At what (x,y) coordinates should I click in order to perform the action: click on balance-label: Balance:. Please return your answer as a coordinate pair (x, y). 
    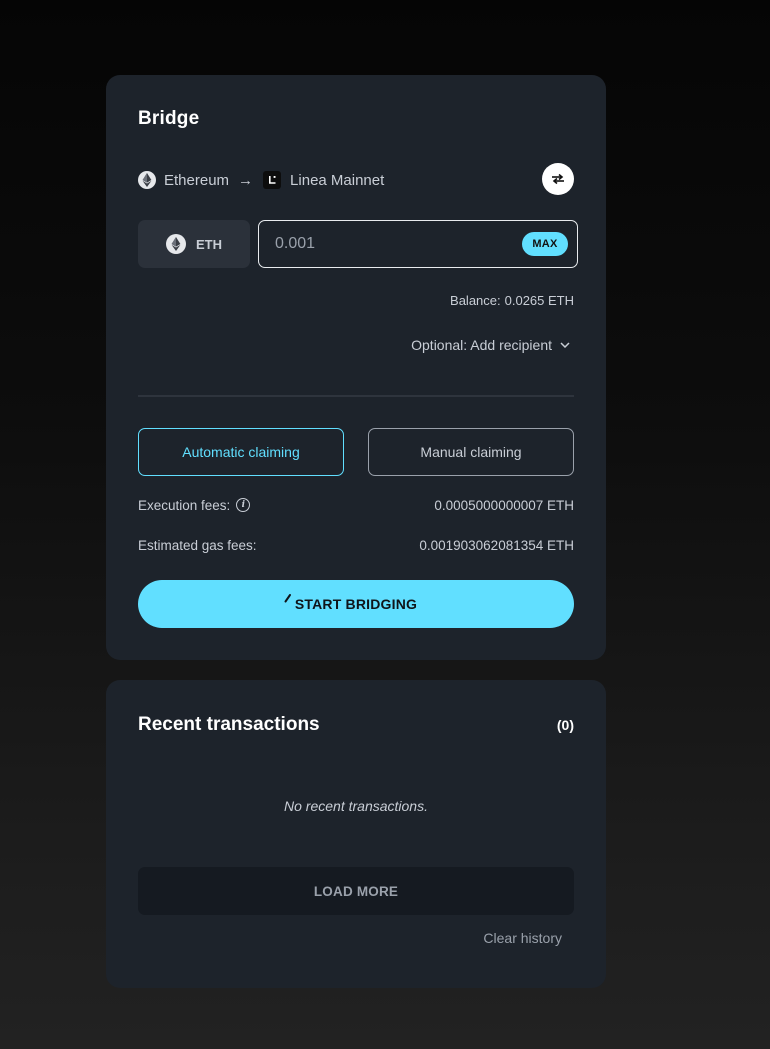
    Looking at the image, I should click on (475, 300).